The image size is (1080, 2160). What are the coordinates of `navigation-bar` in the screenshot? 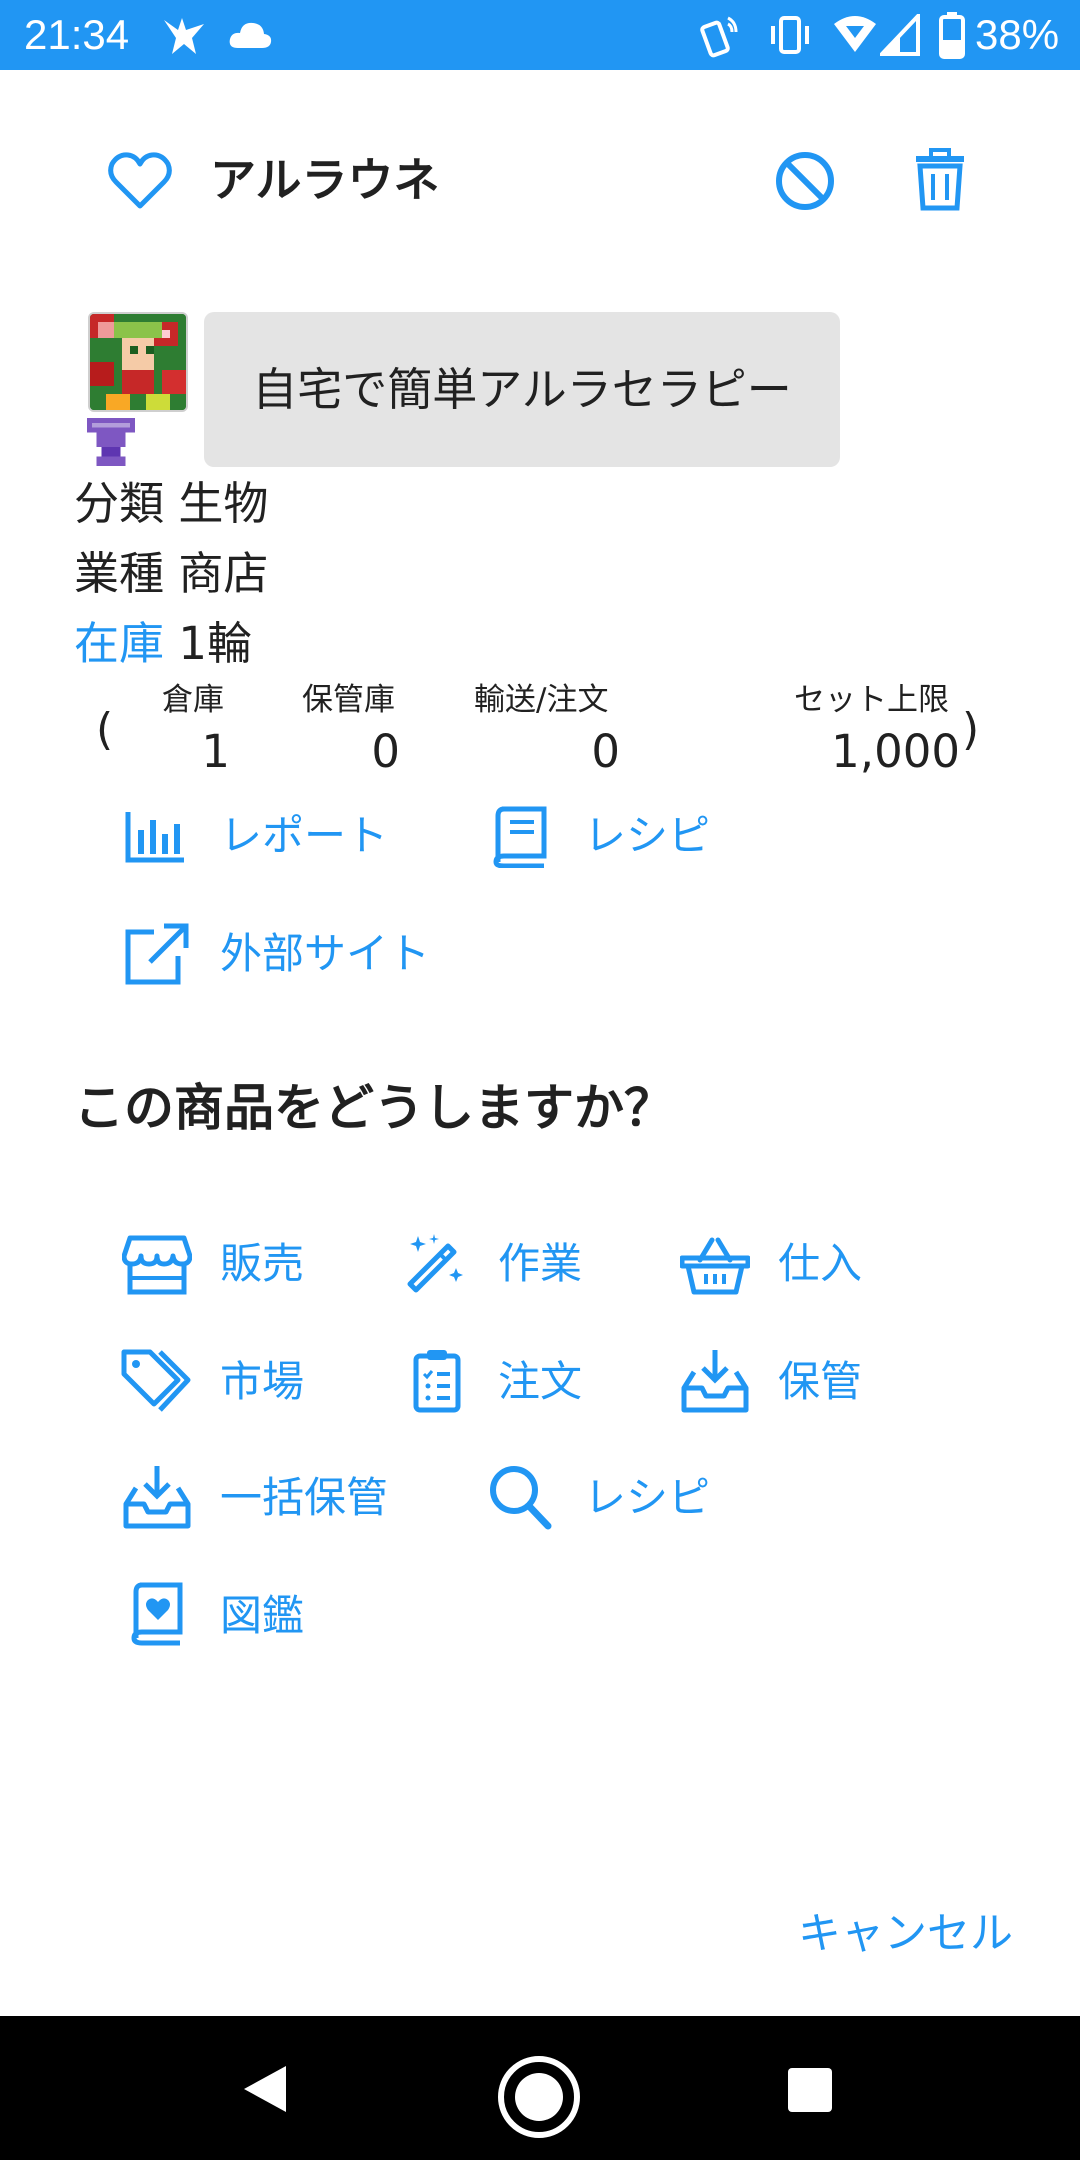 It's located at (540, 2088).